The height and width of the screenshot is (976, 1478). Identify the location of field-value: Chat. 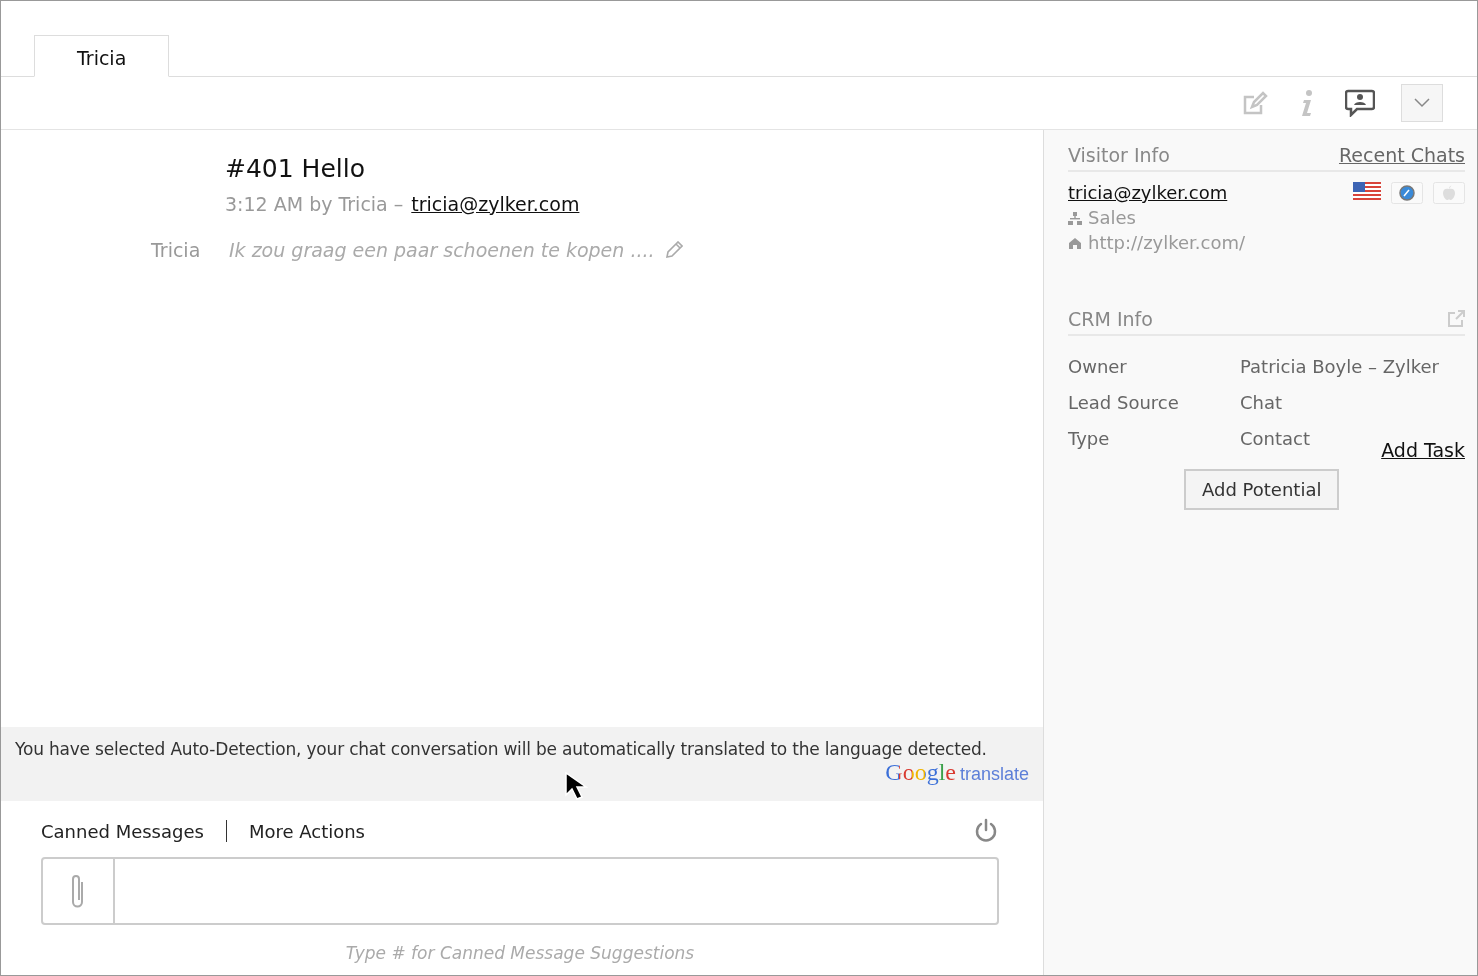
(1262, 402).